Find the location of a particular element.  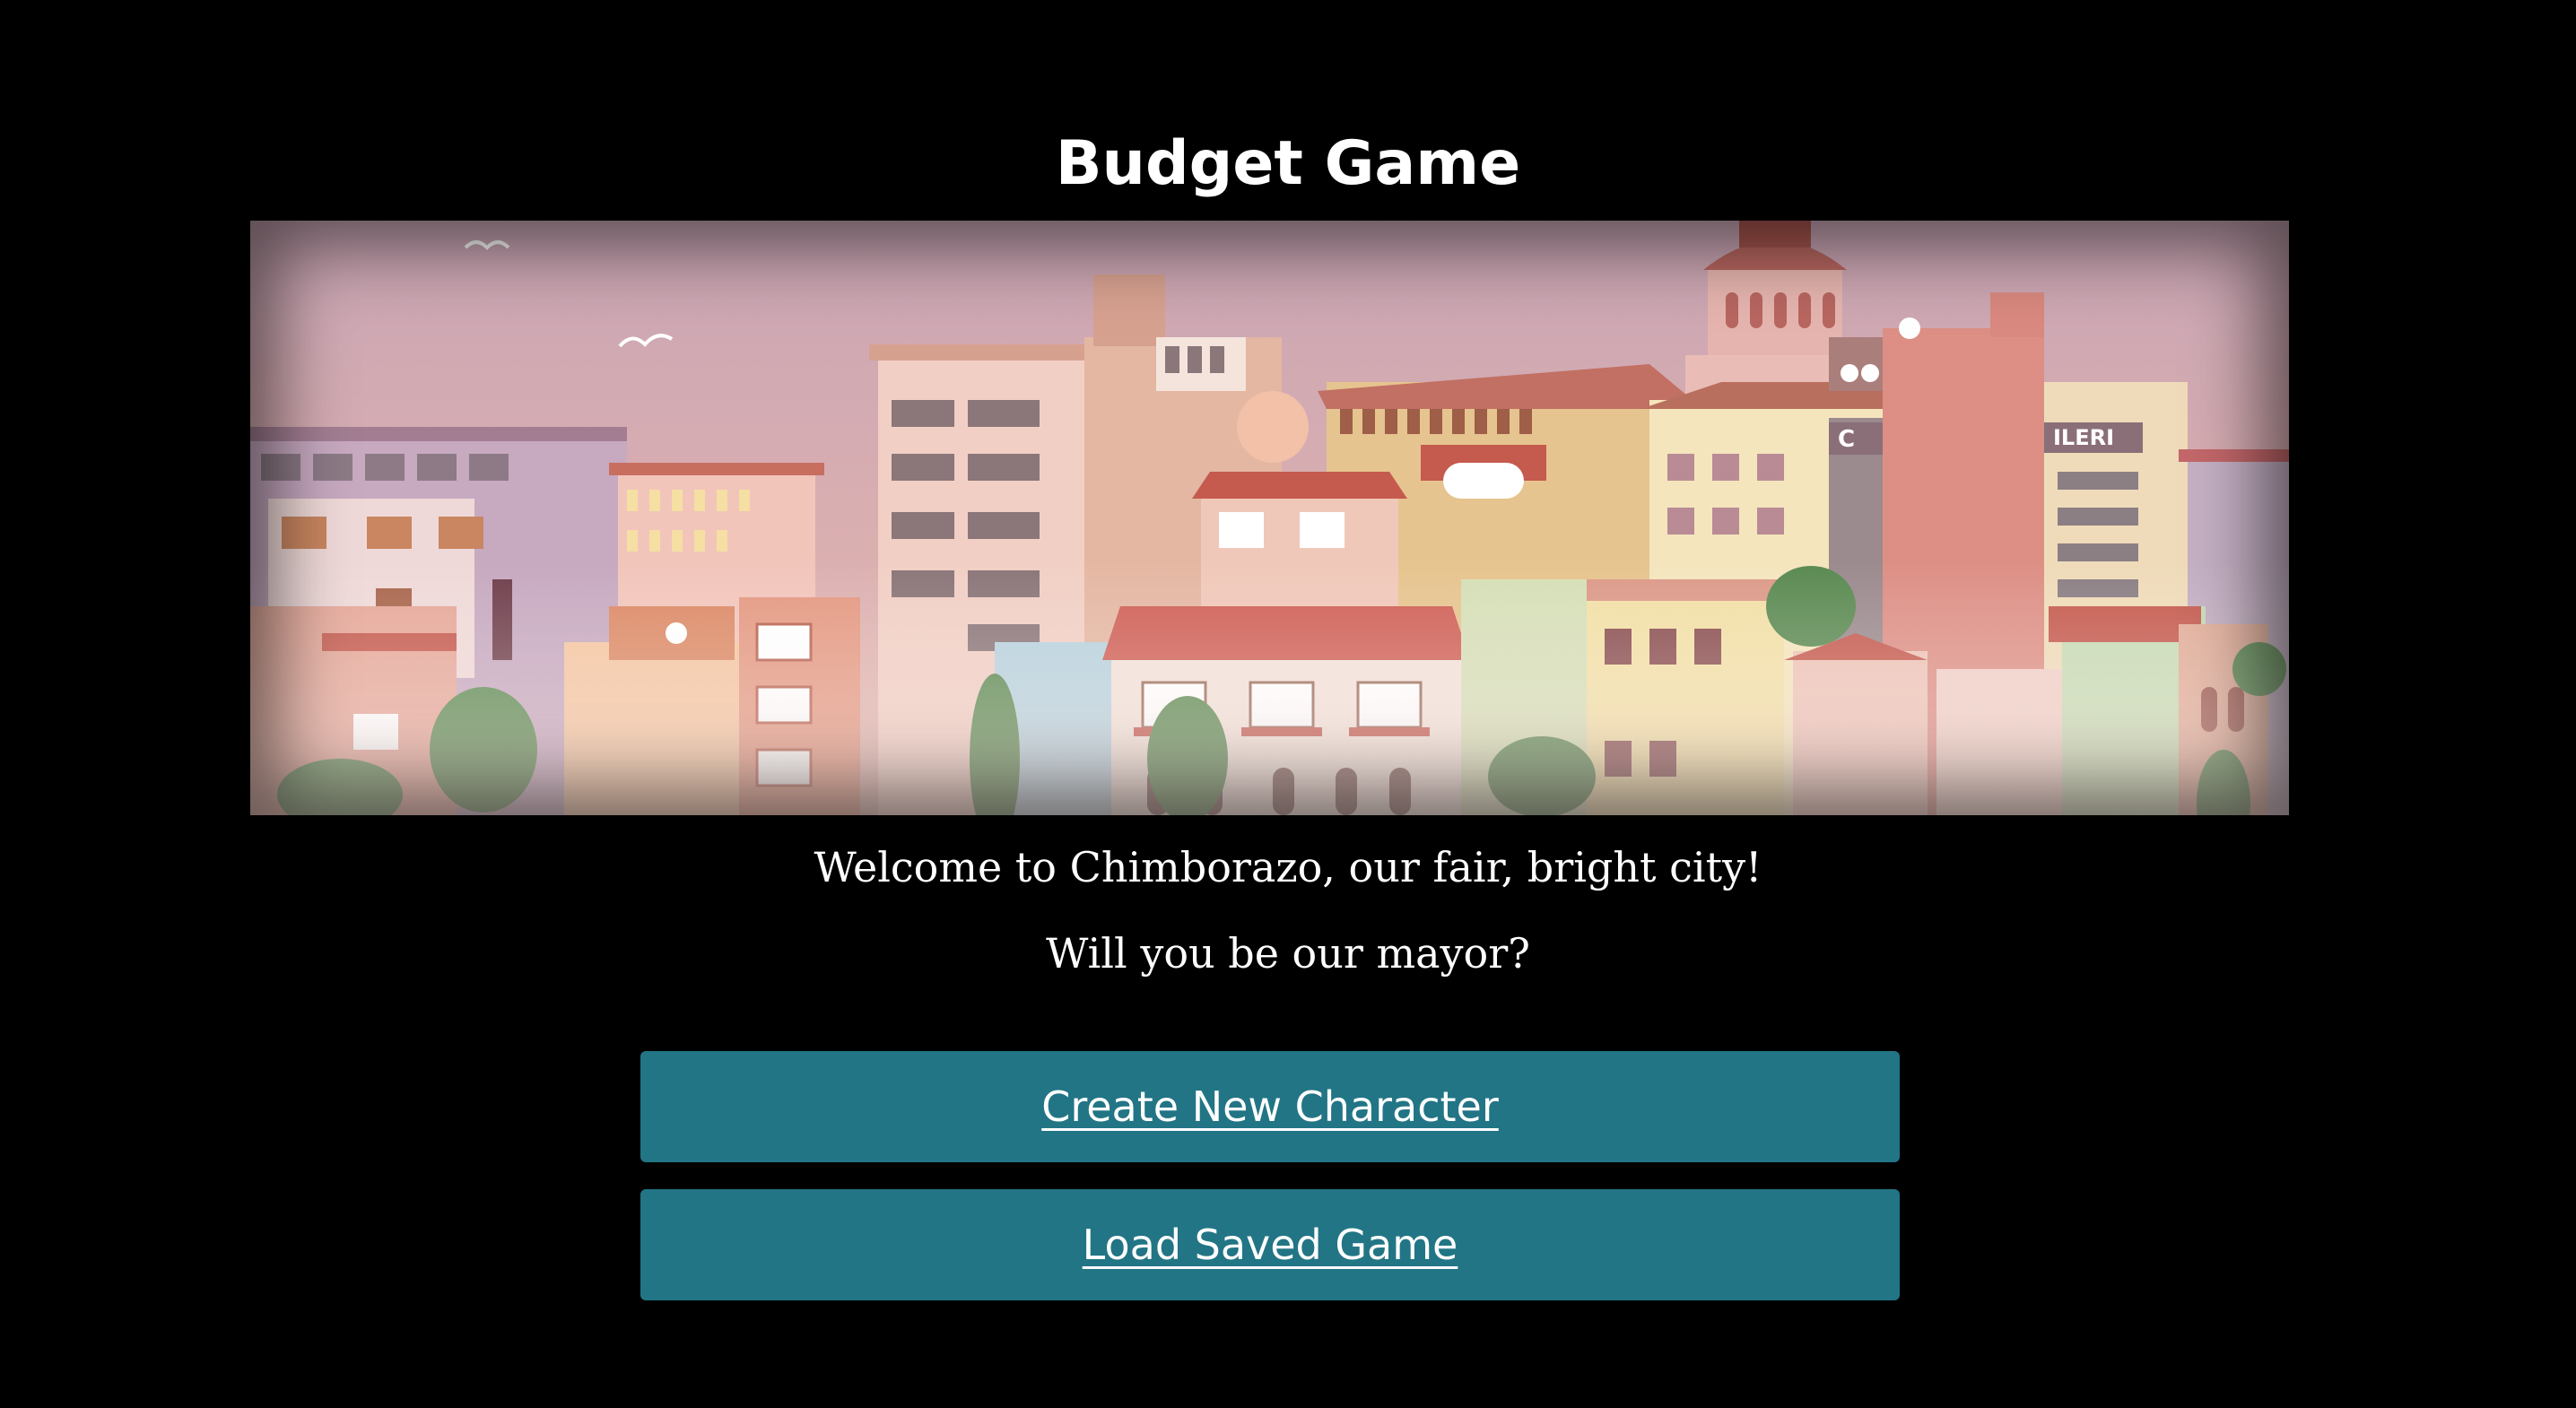

create-new-character-label: Create New Character is located at coordinates (1270, 1106).